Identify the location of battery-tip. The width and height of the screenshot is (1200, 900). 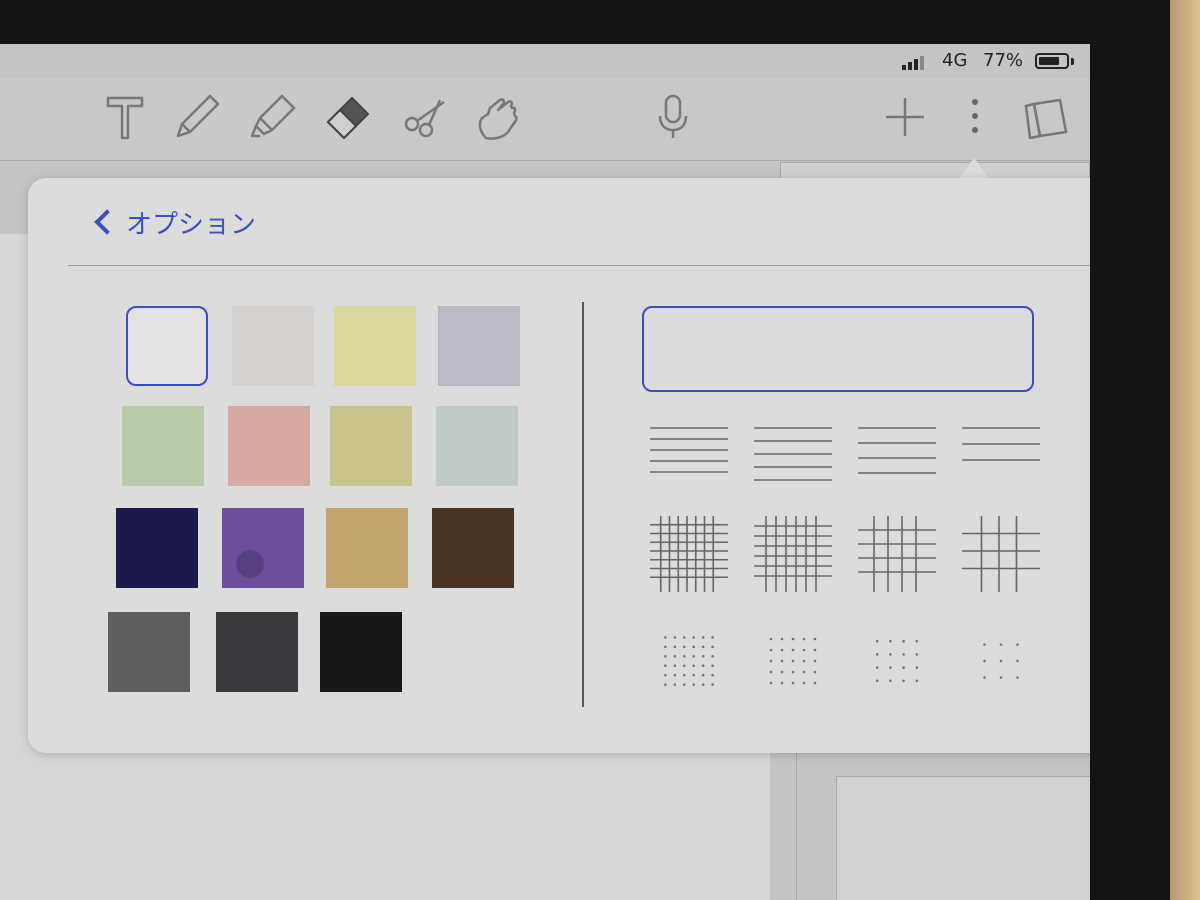
(1072, 61).